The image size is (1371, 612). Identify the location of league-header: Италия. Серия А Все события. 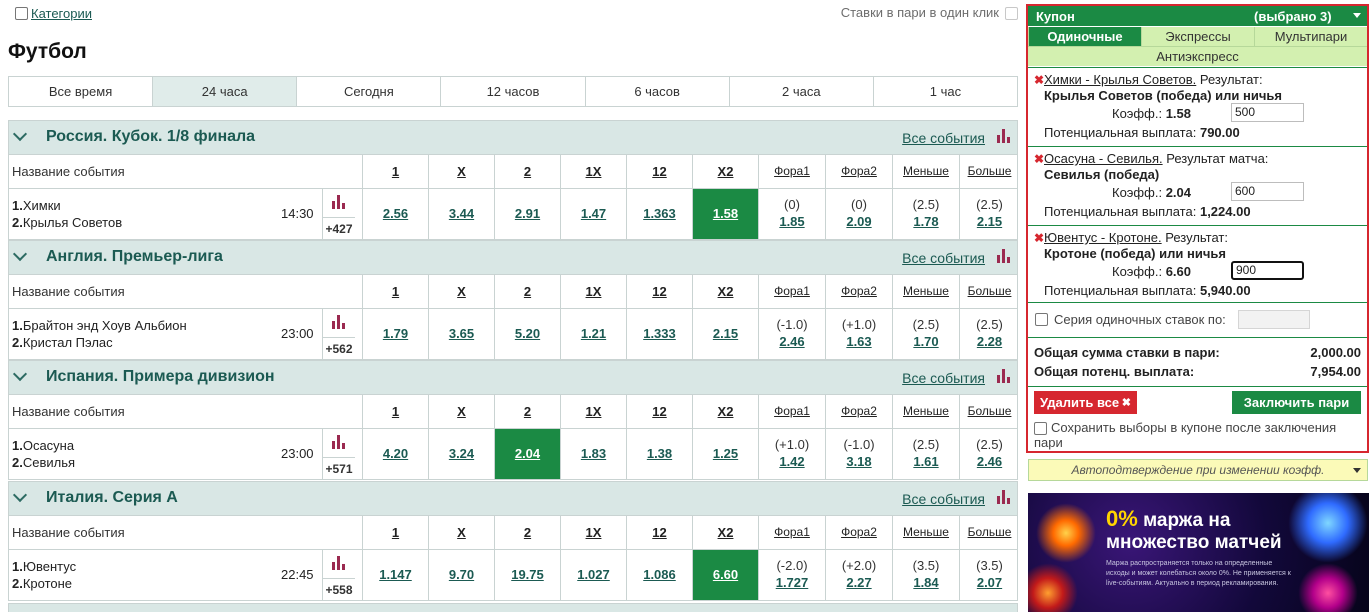
(513, 498).